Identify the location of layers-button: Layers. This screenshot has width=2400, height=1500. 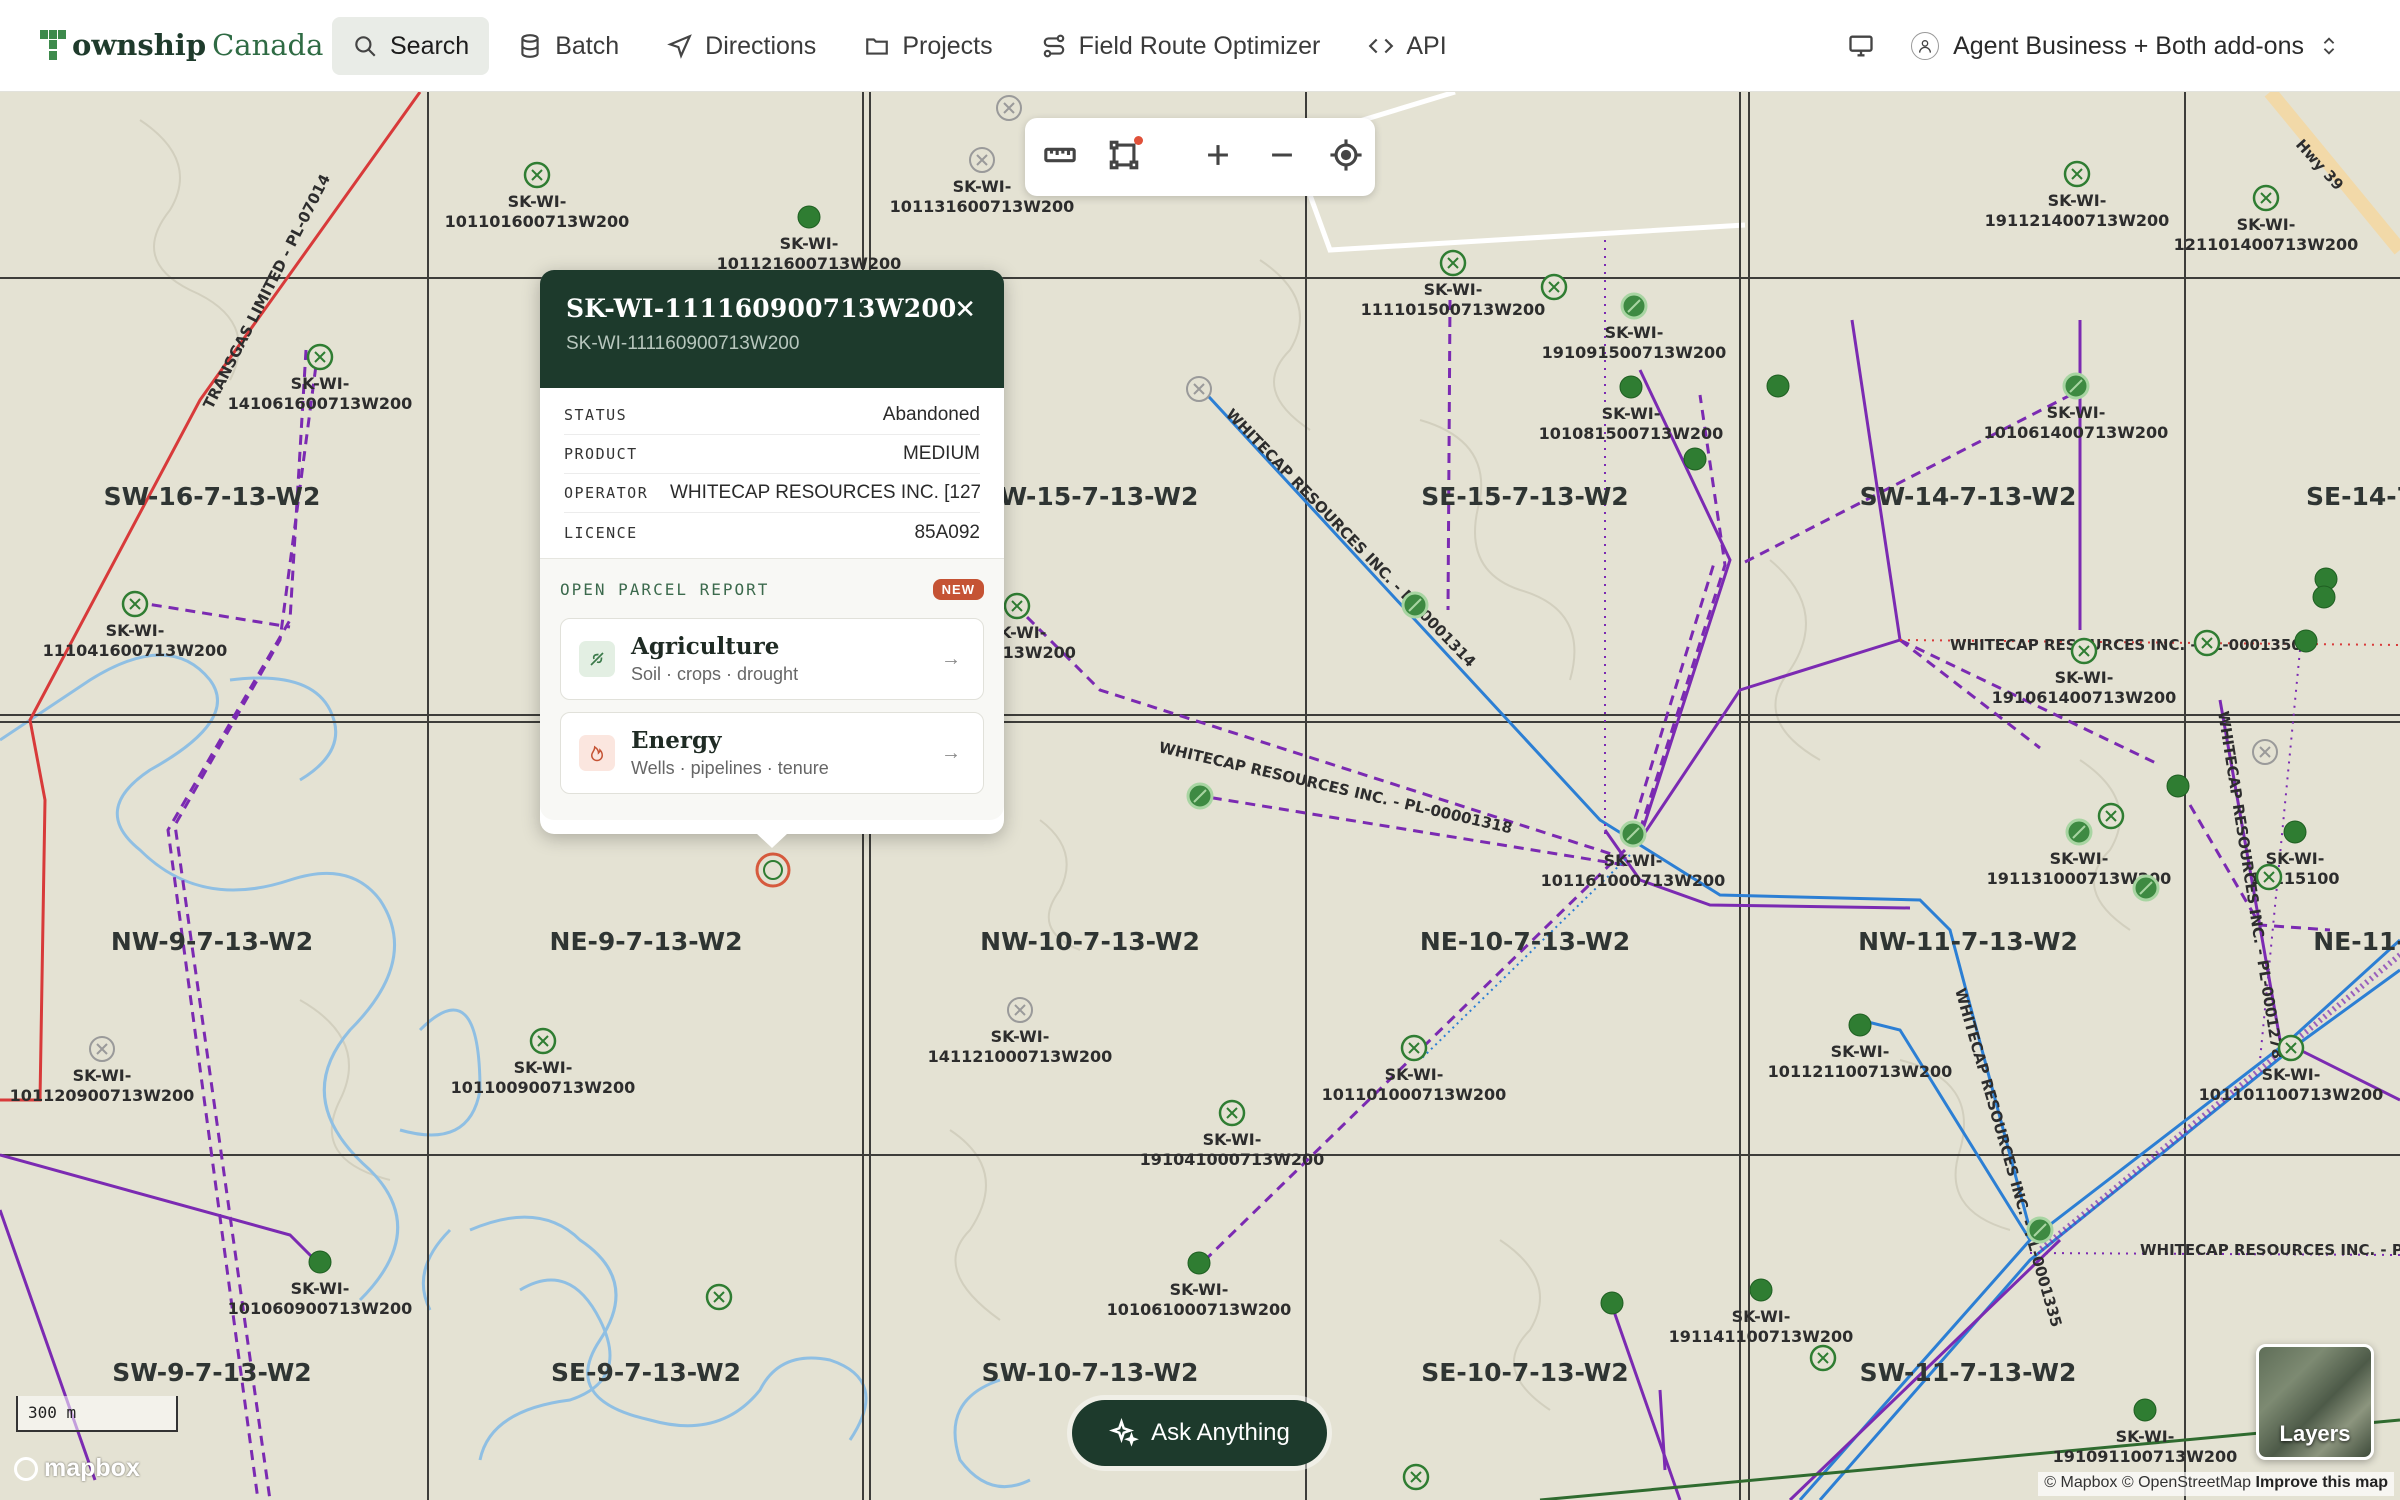
(2315, 1402).